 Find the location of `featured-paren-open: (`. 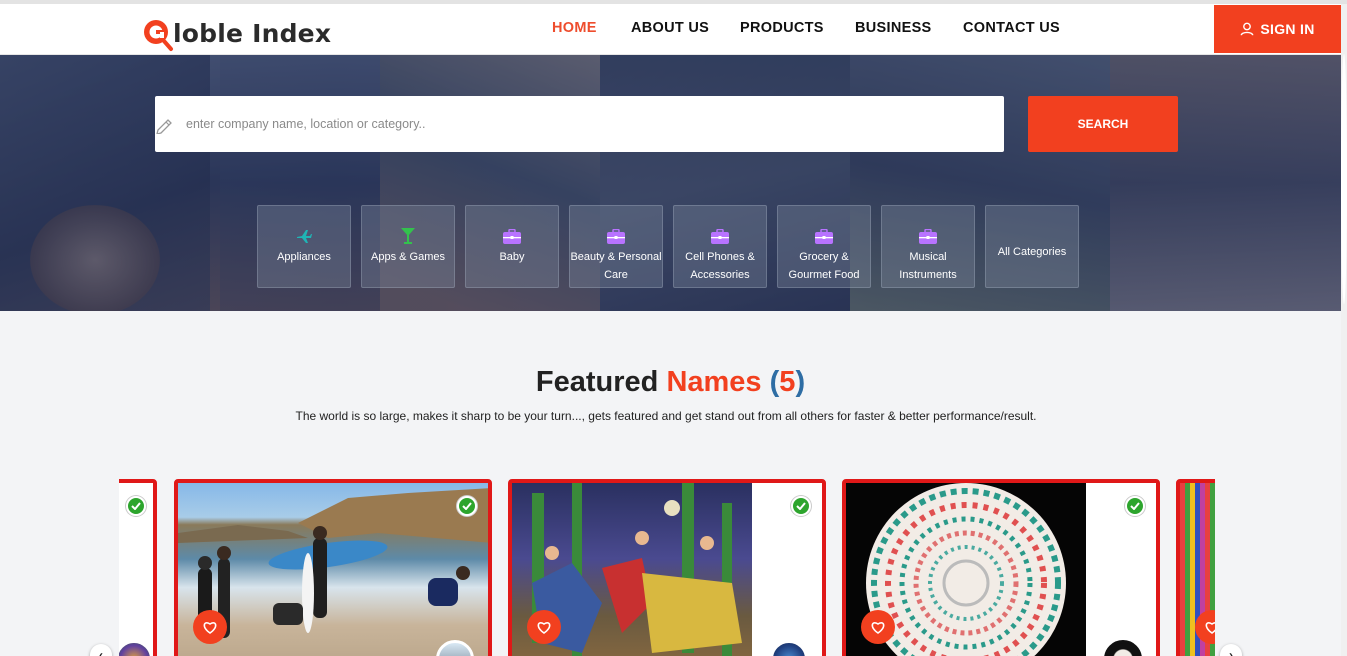

featured-paren-open: ( is located at coordinates (774, 382).